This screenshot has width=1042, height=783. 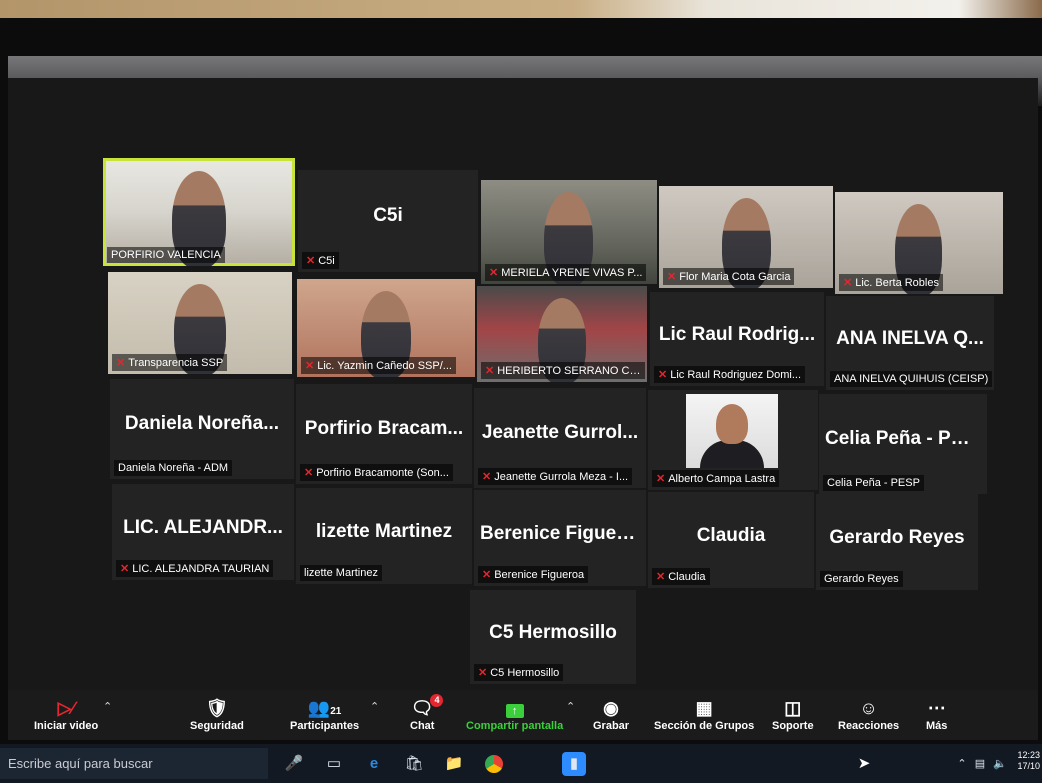 I want to click on participant-tile-lizette: lizette Martinez lizette Martinez, so click(x=384, y=536).